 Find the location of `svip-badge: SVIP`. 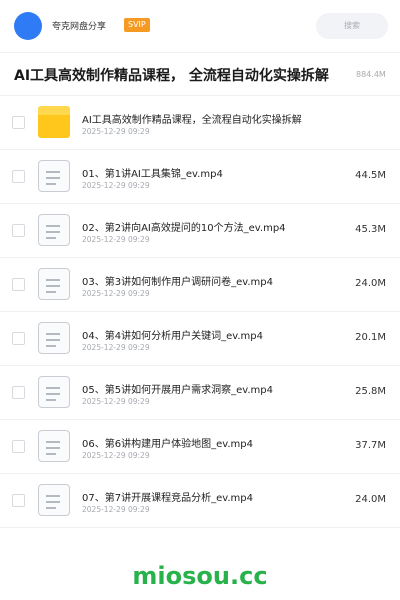

svip-badge: SVIP is located at coordinates (137, 25).